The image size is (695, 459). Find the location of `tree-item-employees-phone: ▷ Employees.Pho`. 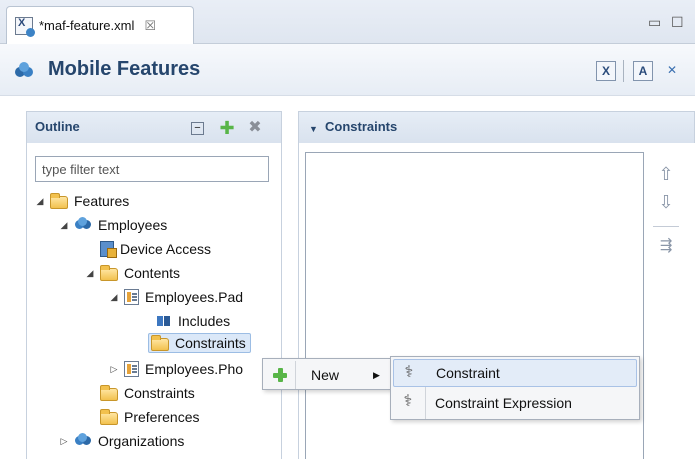

tree-item-employees-phone: ▷ Employees.Pho is located at coordinates (175, 369).